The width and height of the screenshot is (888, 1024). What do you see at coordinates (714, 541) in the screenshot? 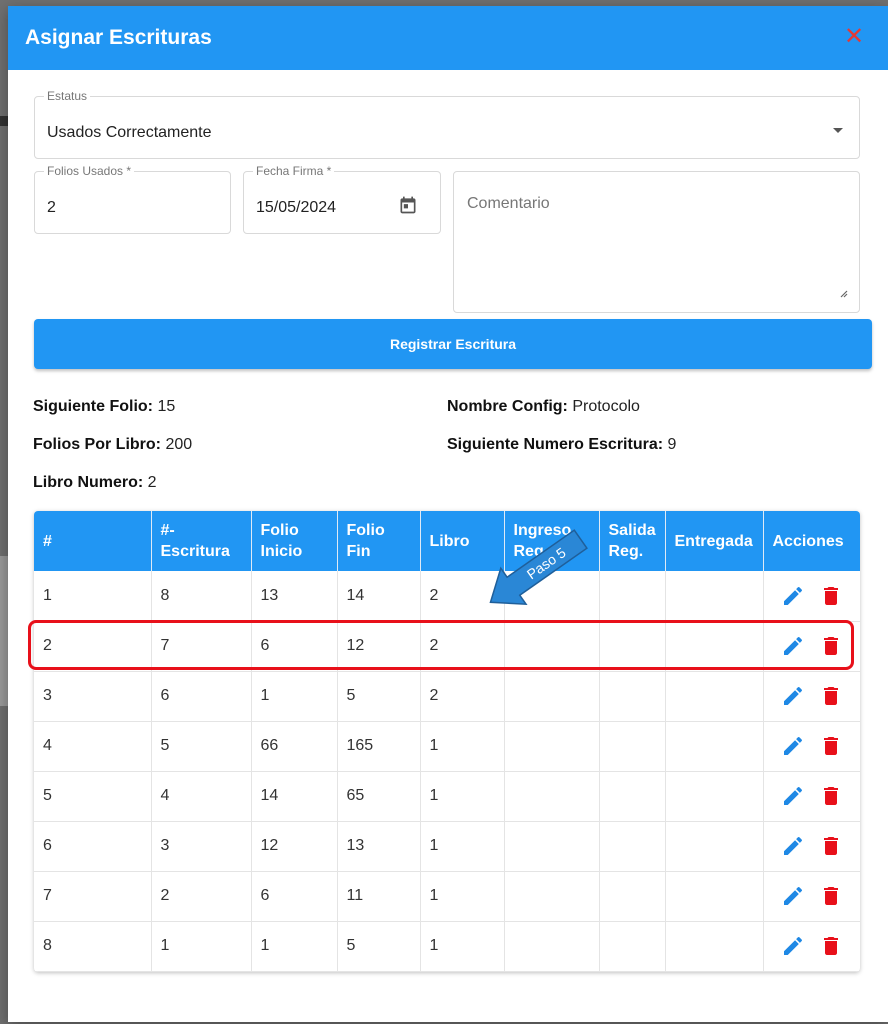
I see `column-header: Entregada` at bounding box center [714, 541].